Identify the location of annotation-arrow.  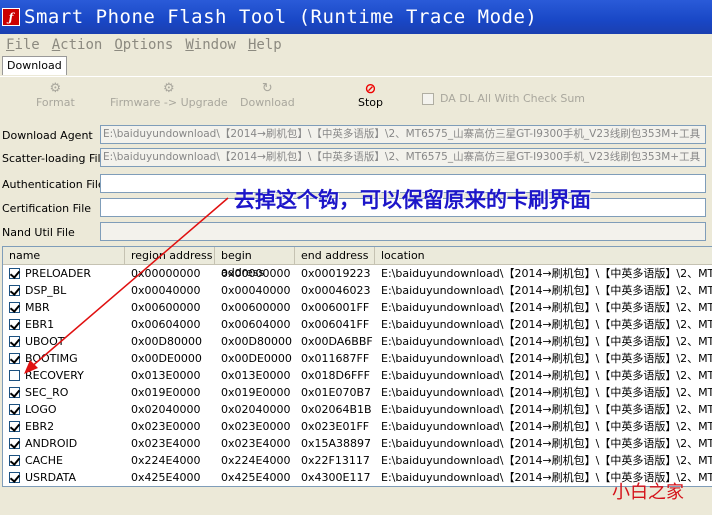
(126, 285).